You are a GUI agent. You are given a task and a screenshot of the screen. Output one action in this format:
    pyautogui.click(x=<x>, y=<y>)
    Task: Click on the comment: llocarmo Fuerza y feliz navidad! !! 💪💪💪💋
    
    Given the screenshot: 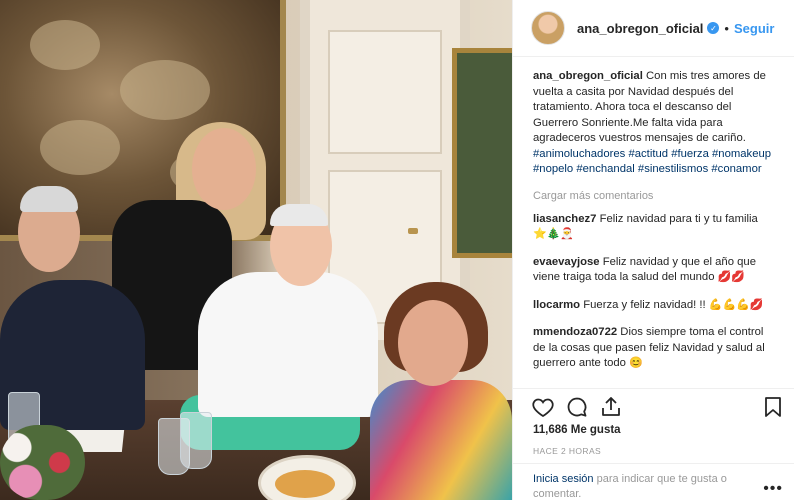 What is the action you would take?
    pyautogui.click(x=656, y=306)
    